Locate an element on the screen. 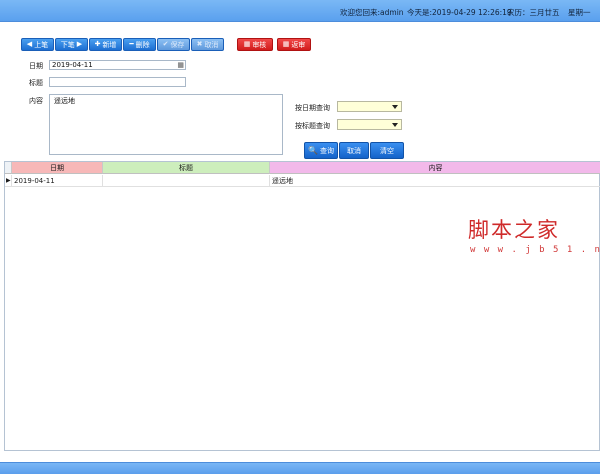 The height and width of the screenshot is (474, 600). unaudit-label: 返审 is located at coordinates (298, 44).